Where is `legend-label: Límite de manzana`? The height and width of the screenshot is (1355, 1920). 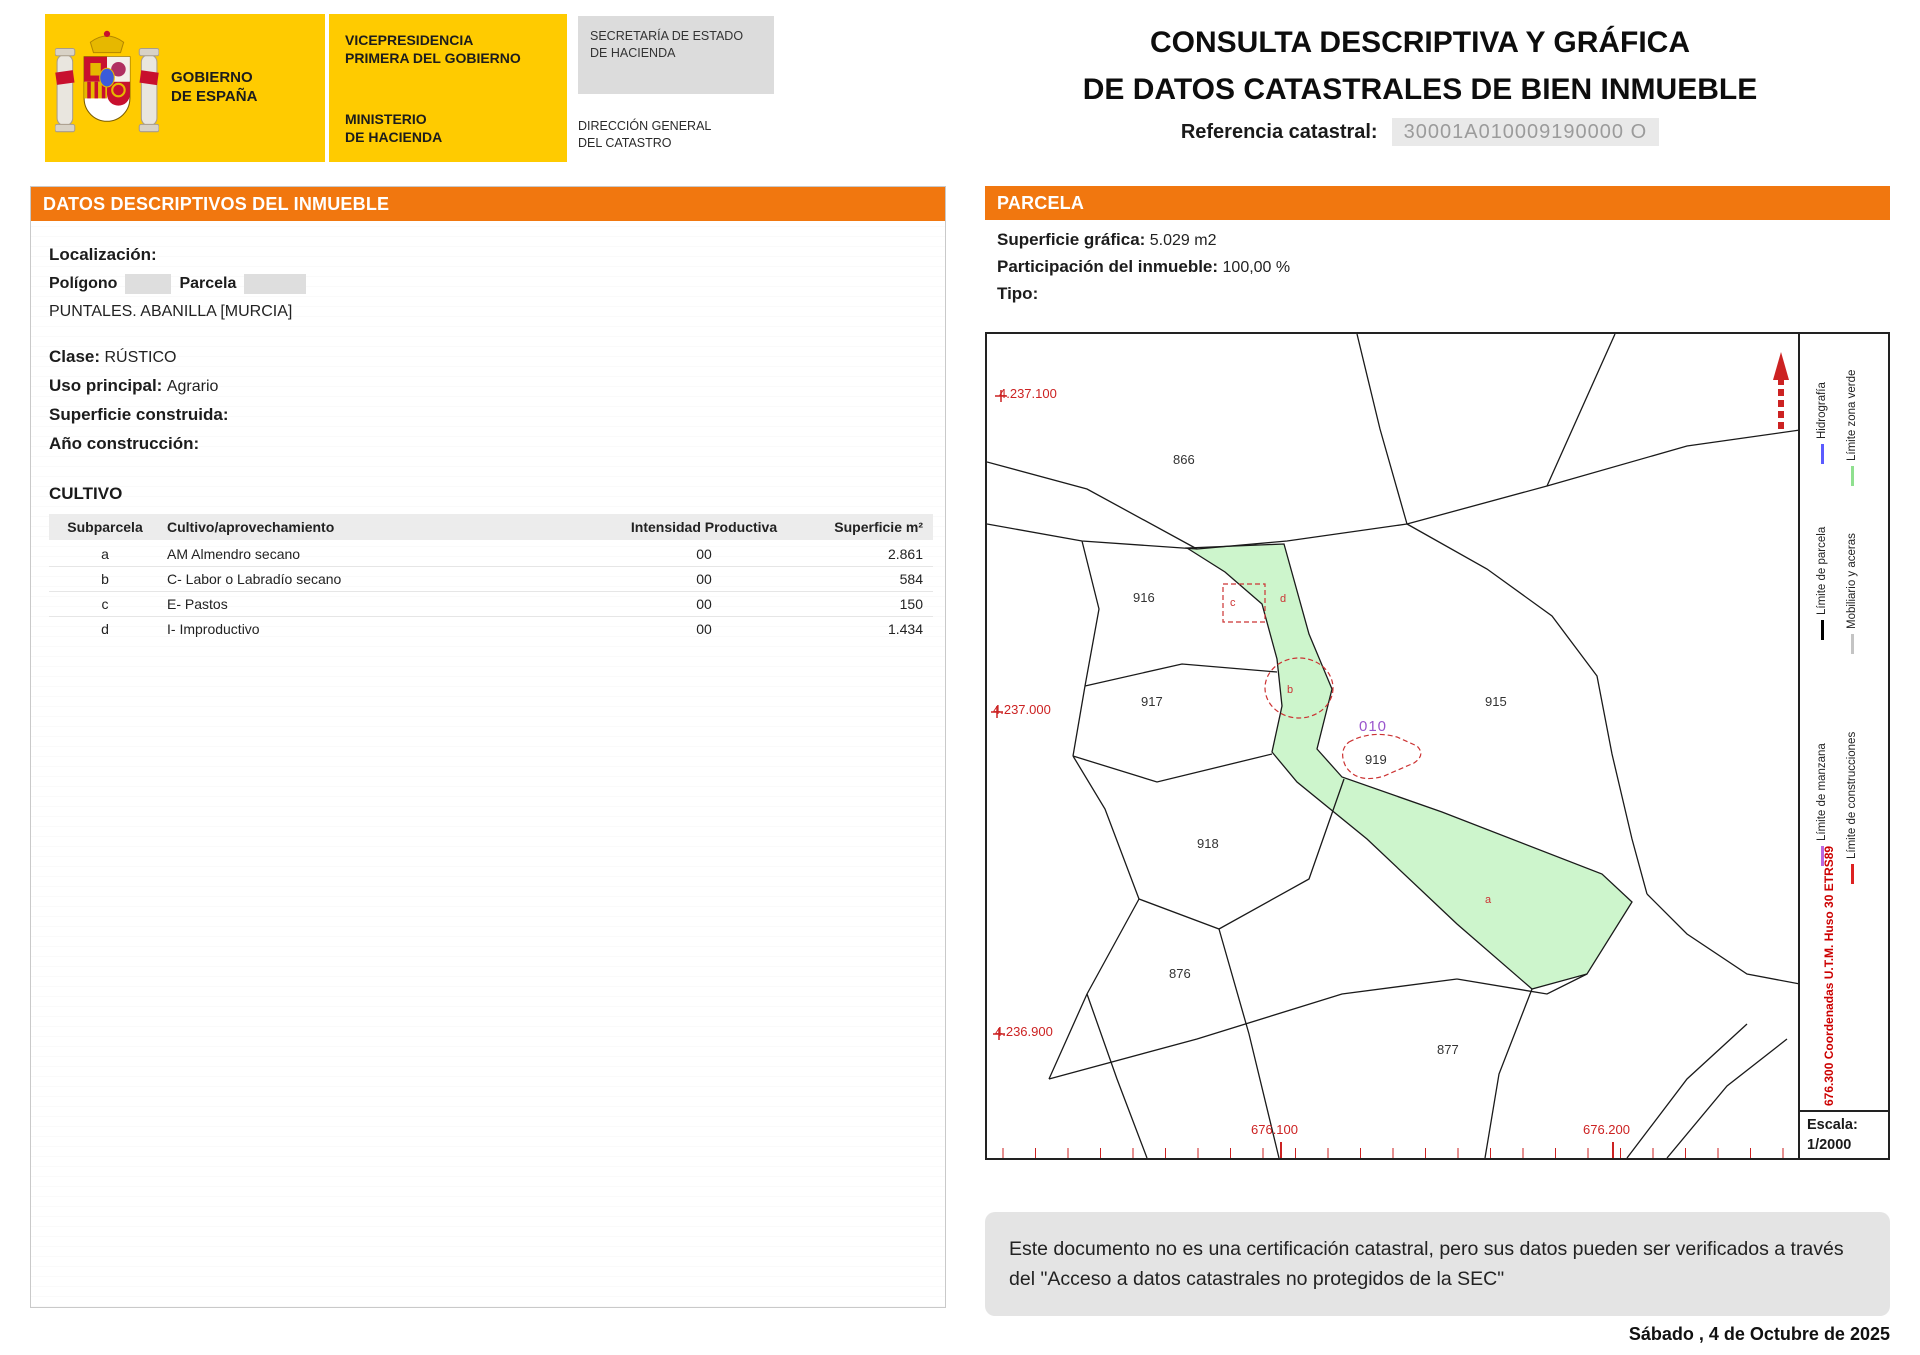 legend-label: Límite de manzana is located at coordinates (1822, 792).